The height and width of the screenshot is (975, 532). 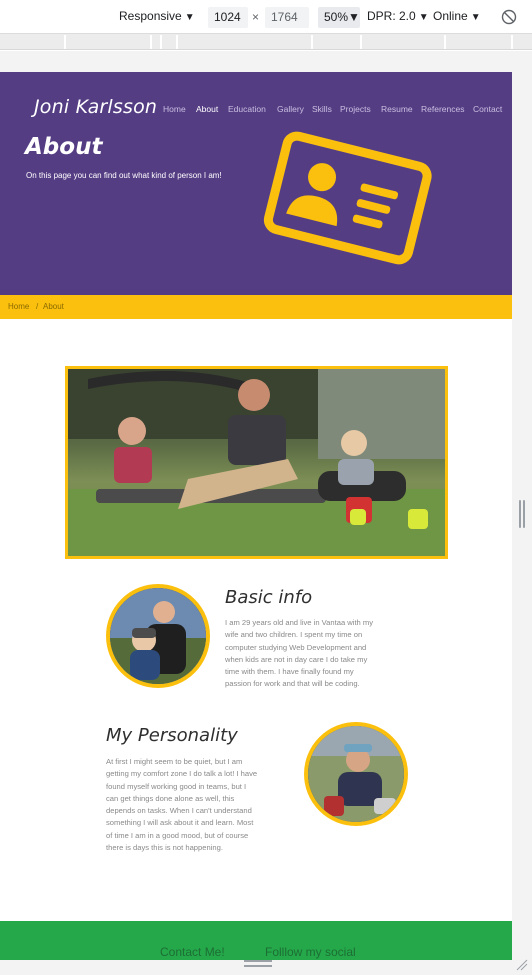 What do you see at coordinates (256, 940) in the screenshot?
I see `site-footer: Contact Me! Folllow my social` at bounding box center [256, 940].